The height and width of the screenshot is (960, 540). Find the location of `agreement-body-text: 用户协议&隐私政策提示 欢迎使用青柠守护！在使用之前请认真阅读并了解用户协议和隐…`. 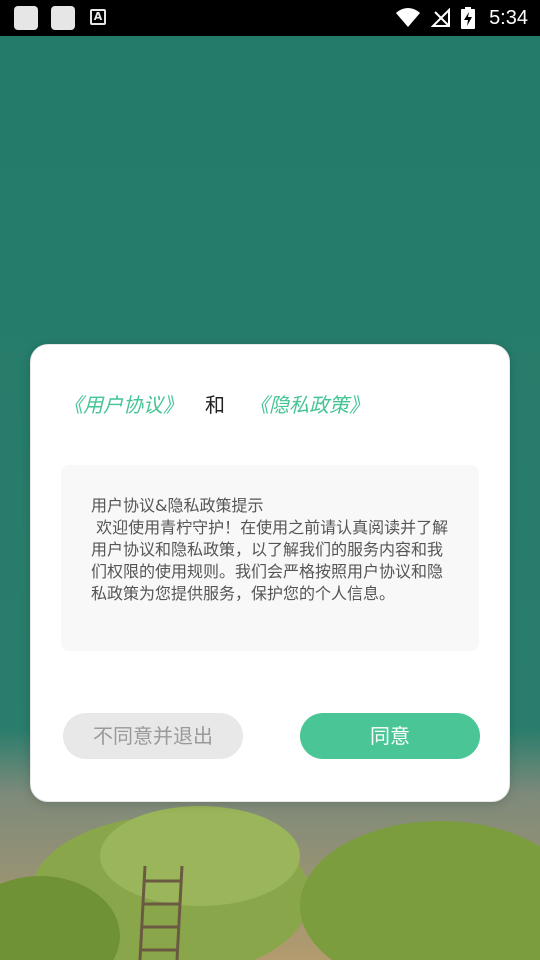

agreement-body-text: 用户协议&隐私政策提示 欢迎使用青柠守护！在使用之前请认真阅读并了解用户协议和隐… is located at coordinates (270, 558).